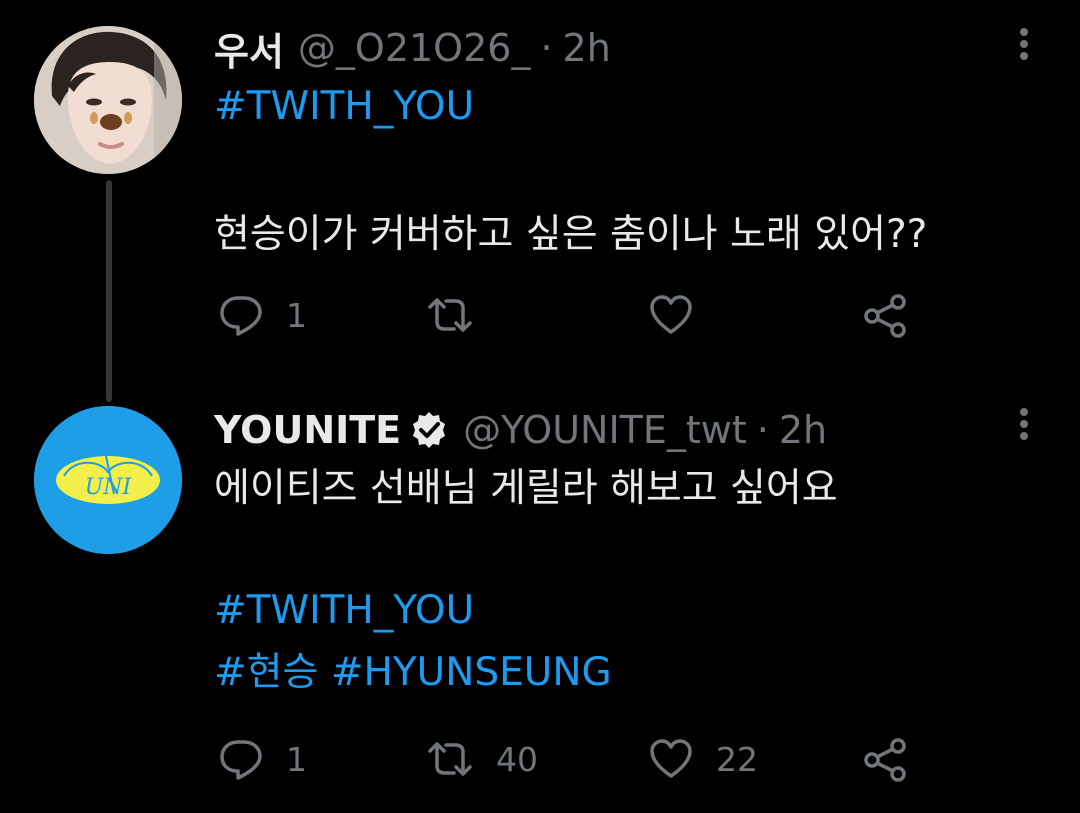  I want to click on tweet-header: YOUNITE @YOUNITE_twt · 2h, so click(520, 430).